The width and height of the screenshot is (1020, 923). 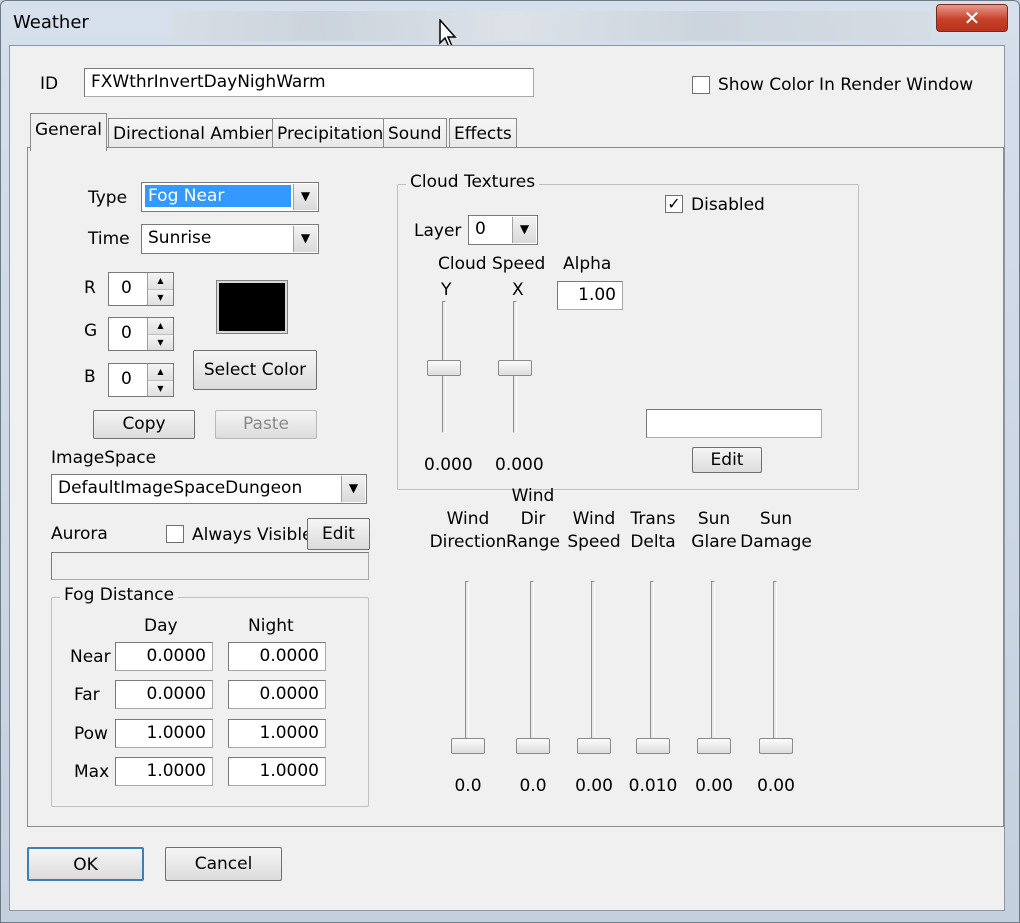 I want to click on imagespace-label: ImageSpace, so click(x=104, y=458).